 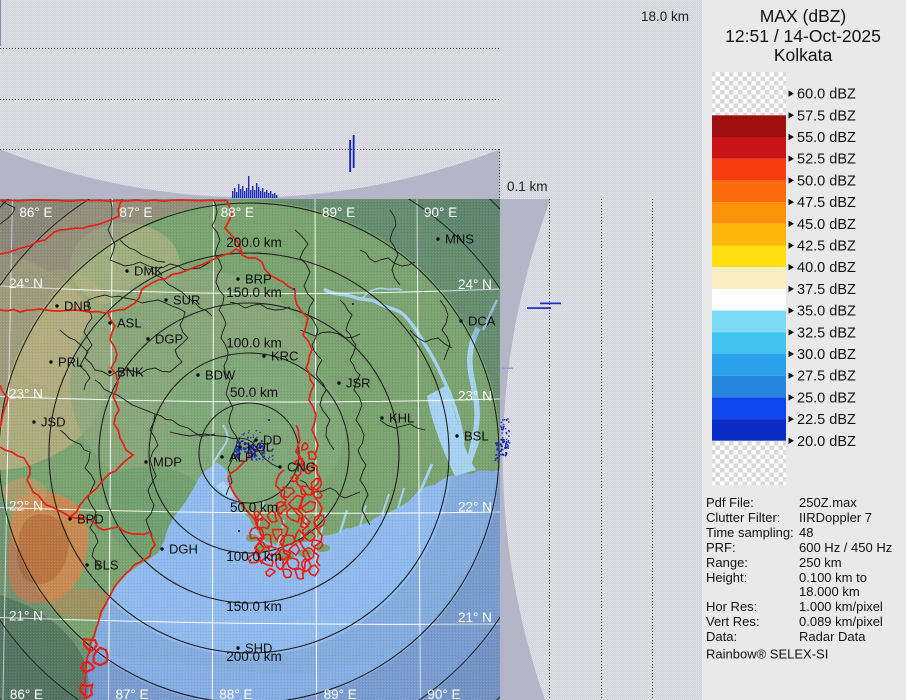 What do you see at coordinates (129, 323) in the screenshot?
I see `svg-text: ASL` at bounding box center [129, 323].